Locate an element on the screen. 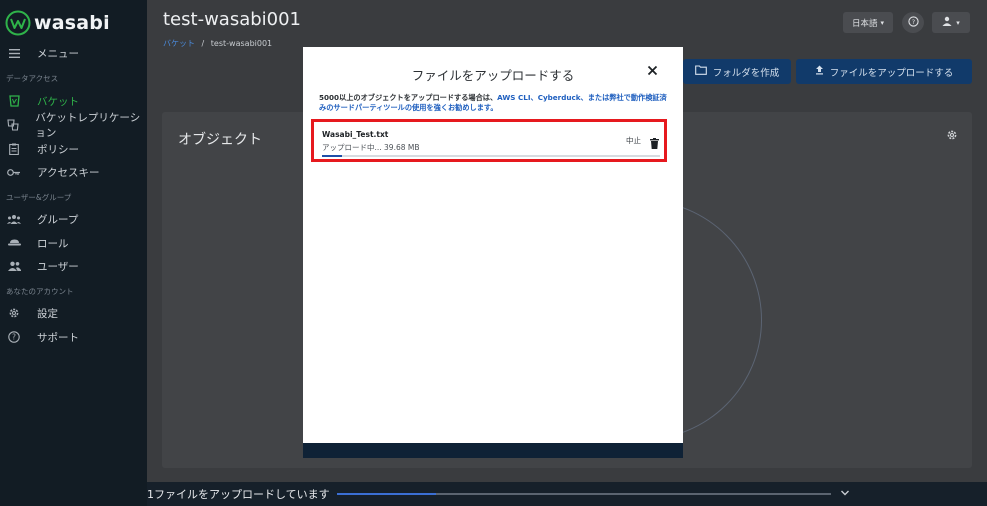  wasabi-logo-icon is located at coordinates (18, 23).